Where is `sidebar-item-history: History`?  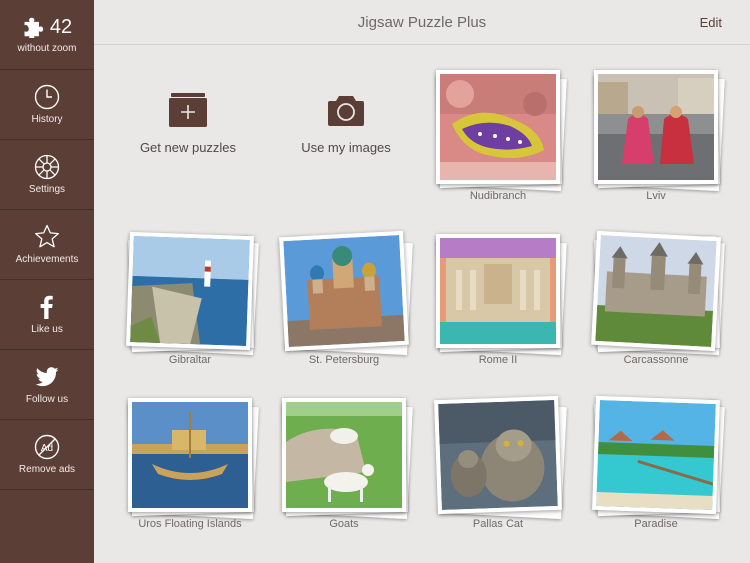
sidebar-item-history: History is located at coordinates (47, 105).